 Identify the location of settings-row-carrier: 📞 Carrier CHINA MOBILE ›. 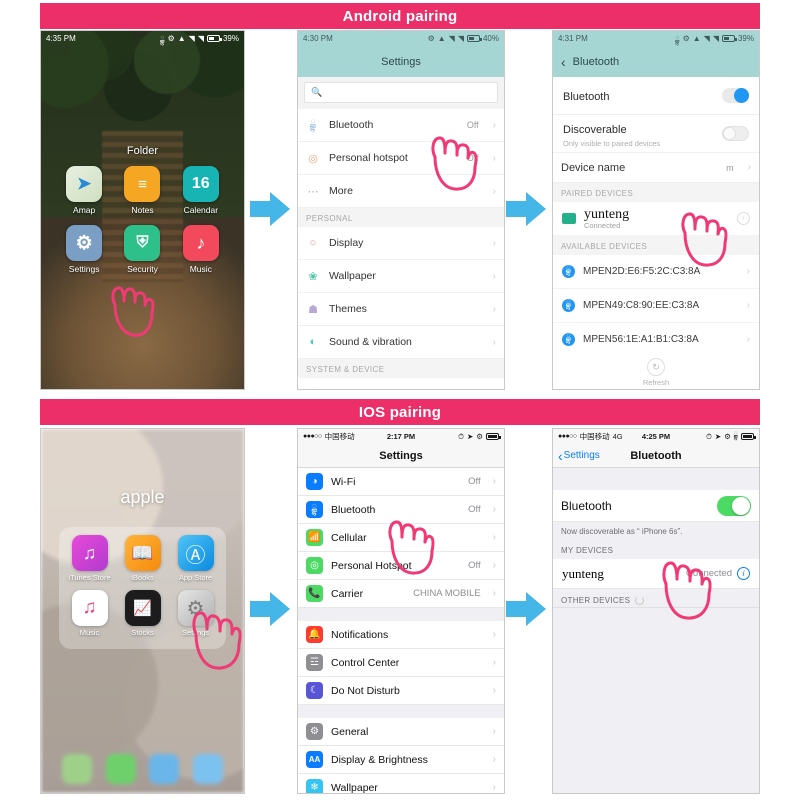
(401, 594).